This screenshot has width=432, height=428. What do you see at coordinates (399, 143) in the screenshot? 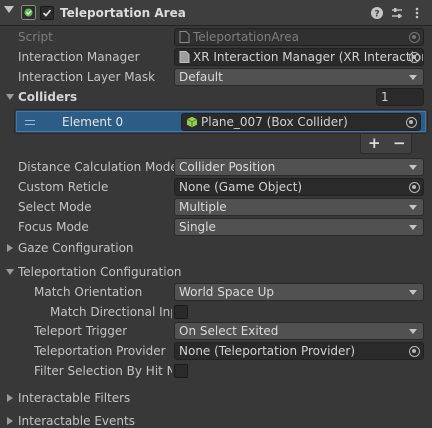
I see `remove-element-button: −` at bounding box center [399, 143].